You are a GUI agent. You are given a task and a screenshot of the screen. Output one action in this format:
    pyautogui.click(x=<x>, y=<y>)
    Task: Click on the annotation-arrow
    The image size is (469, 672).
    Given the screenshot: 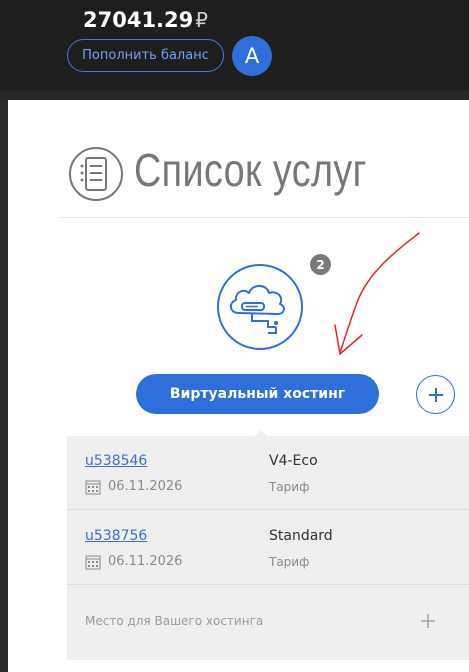 What is the action you would take?
    pyautogui.click(x=377, y=293)
    